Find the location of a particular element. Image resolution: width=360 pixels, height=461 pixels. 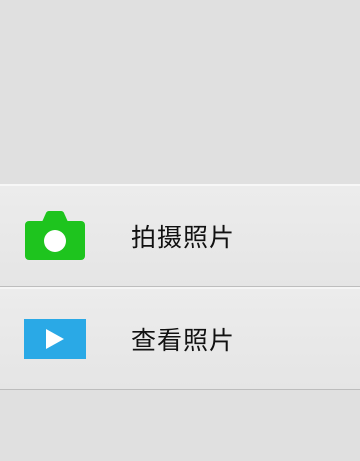

view-photos-label: 查看照片 is located at coordinates (183, 340).